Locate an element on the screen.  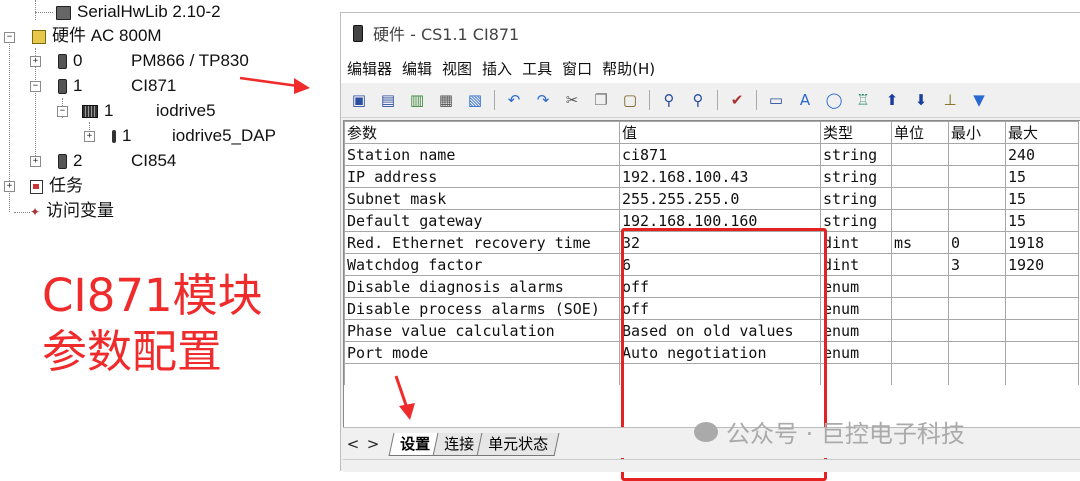
param-name-cell: Disable process alarms (SOE) is located at coordinates (482, 308).